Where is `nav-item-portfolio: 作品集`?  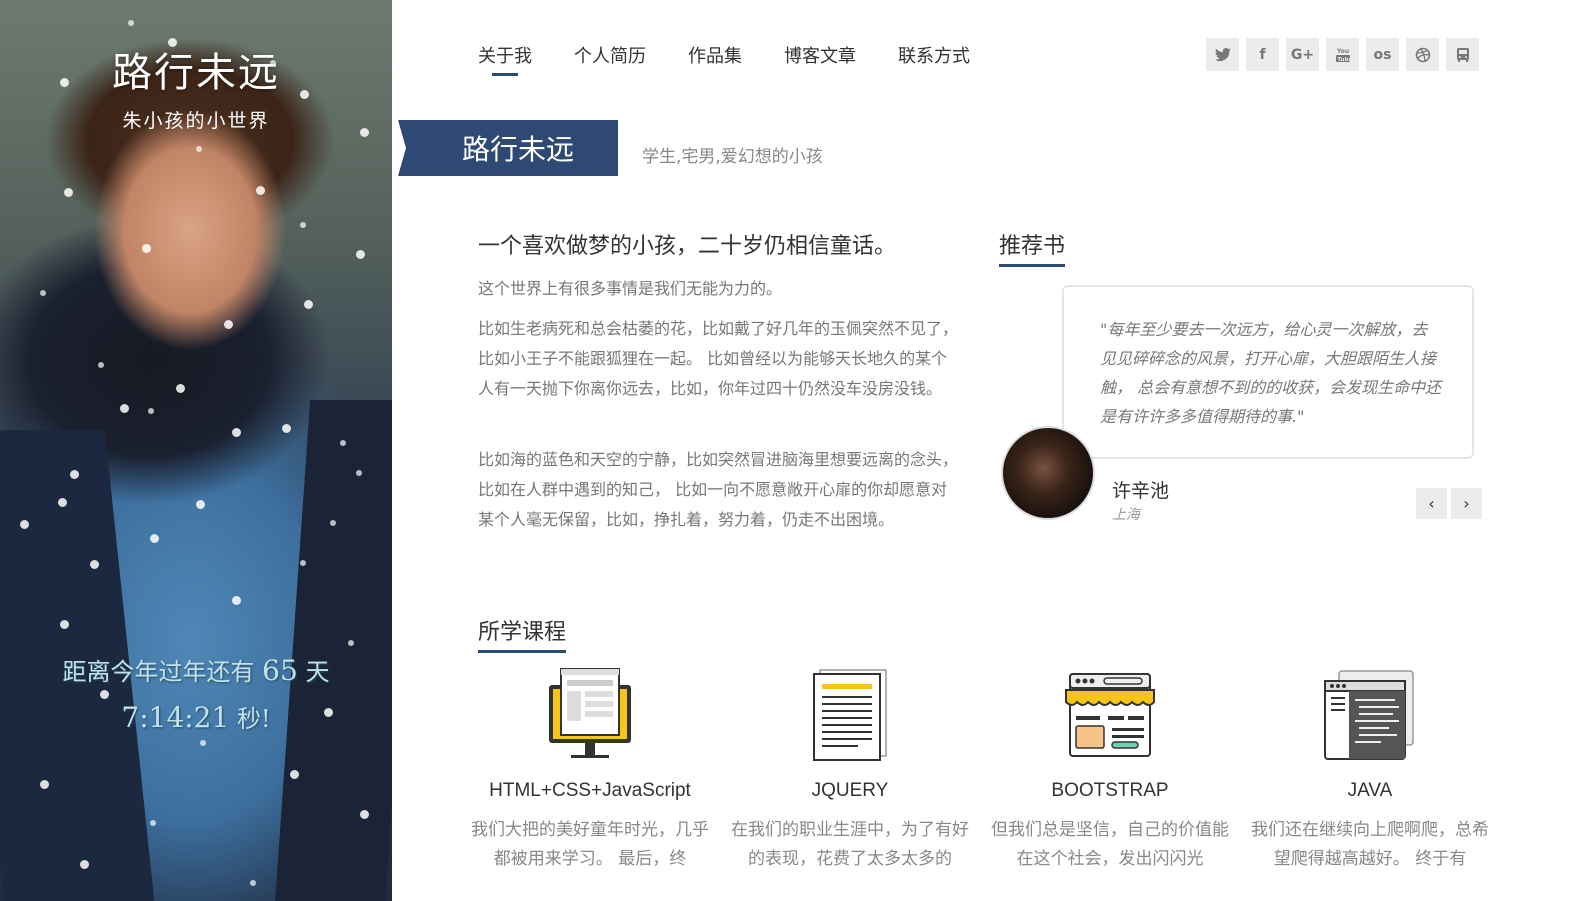 nav-item-portfolio: 作品集 is located at coordinates (715, 59).